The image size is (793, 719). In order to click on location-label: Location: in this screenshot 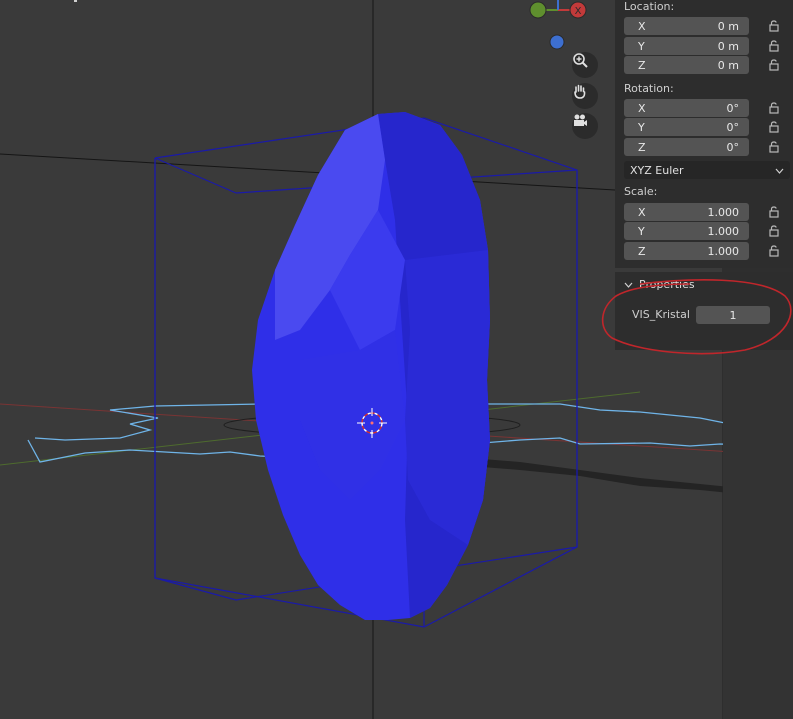, I will do `click(649, 6)`.